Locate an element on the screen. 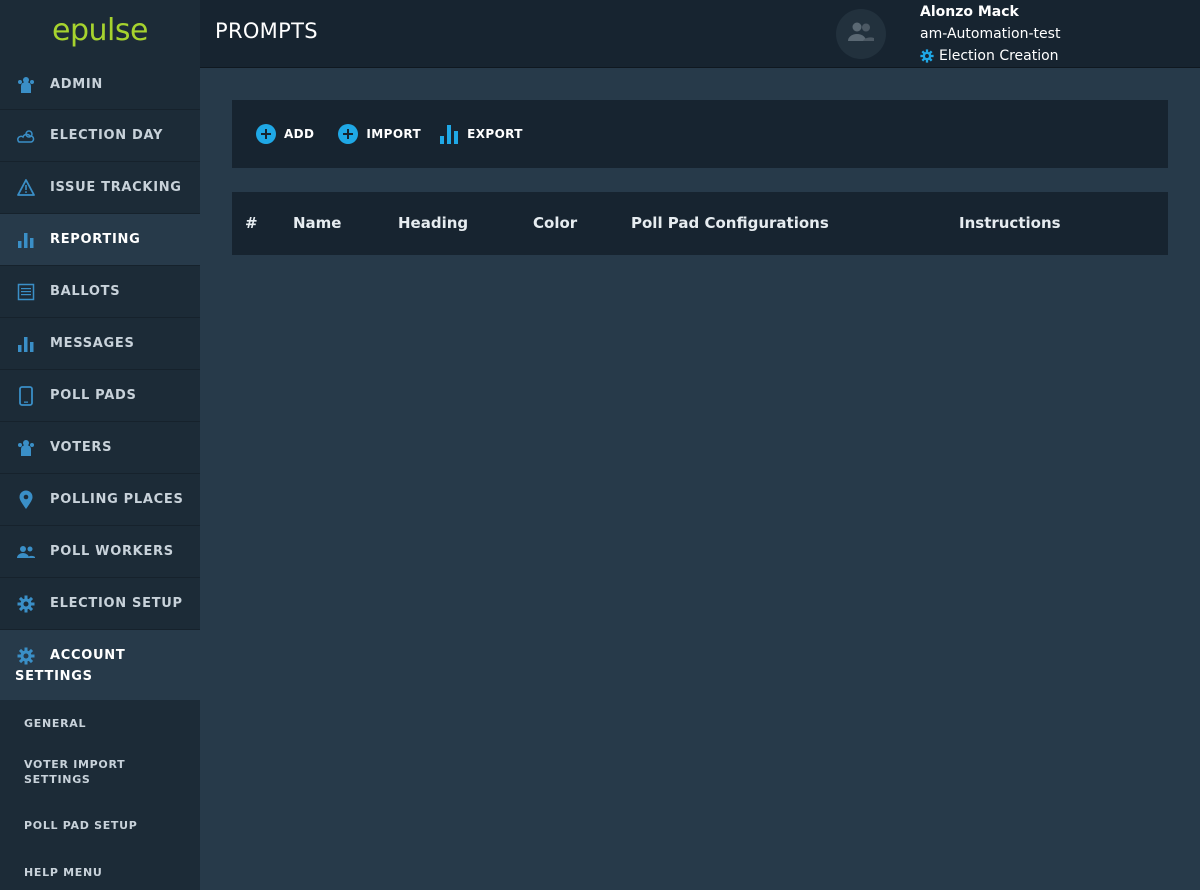 This screenshot has height=890, width=1200. election-name: Election Creation is located at coordinates (999, 56).